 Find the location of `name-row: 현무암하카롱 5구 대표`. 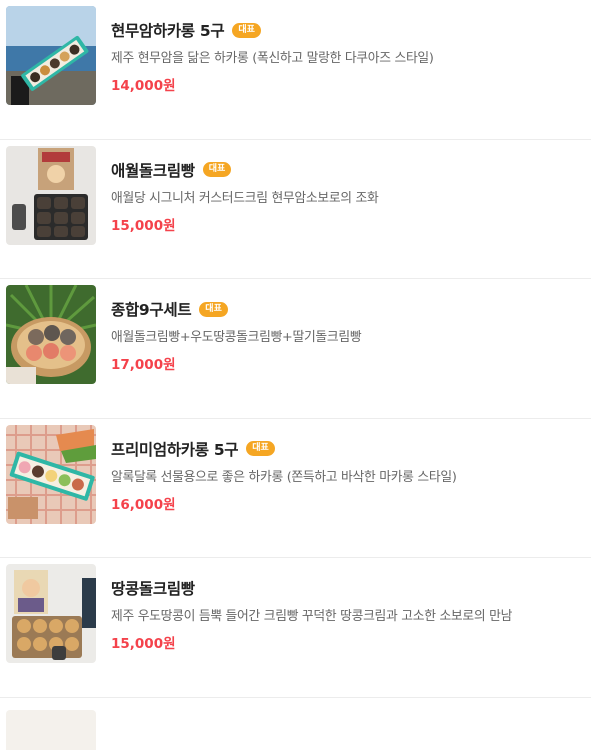

name-row: 현무암하카롱 5구 대표 is located at coordinates (346, 30).